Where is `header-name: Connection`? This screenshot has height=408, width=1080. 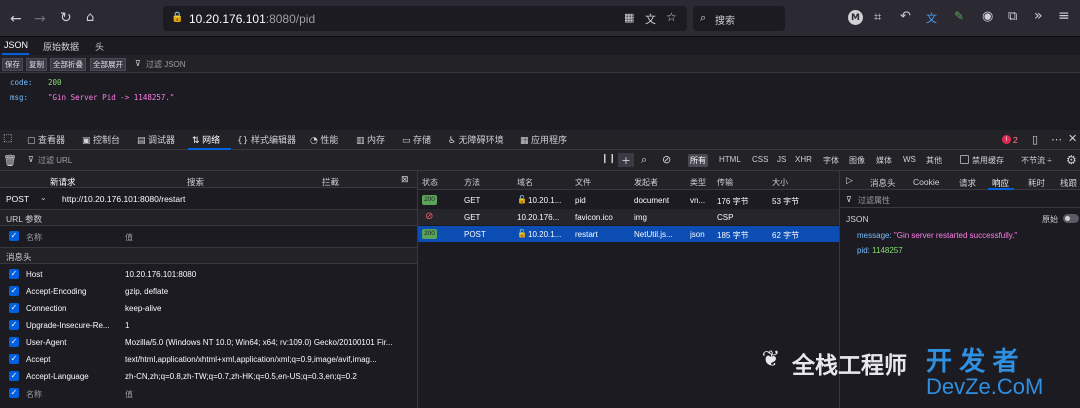
header-name: Connection is located at coordinates (46, 308).